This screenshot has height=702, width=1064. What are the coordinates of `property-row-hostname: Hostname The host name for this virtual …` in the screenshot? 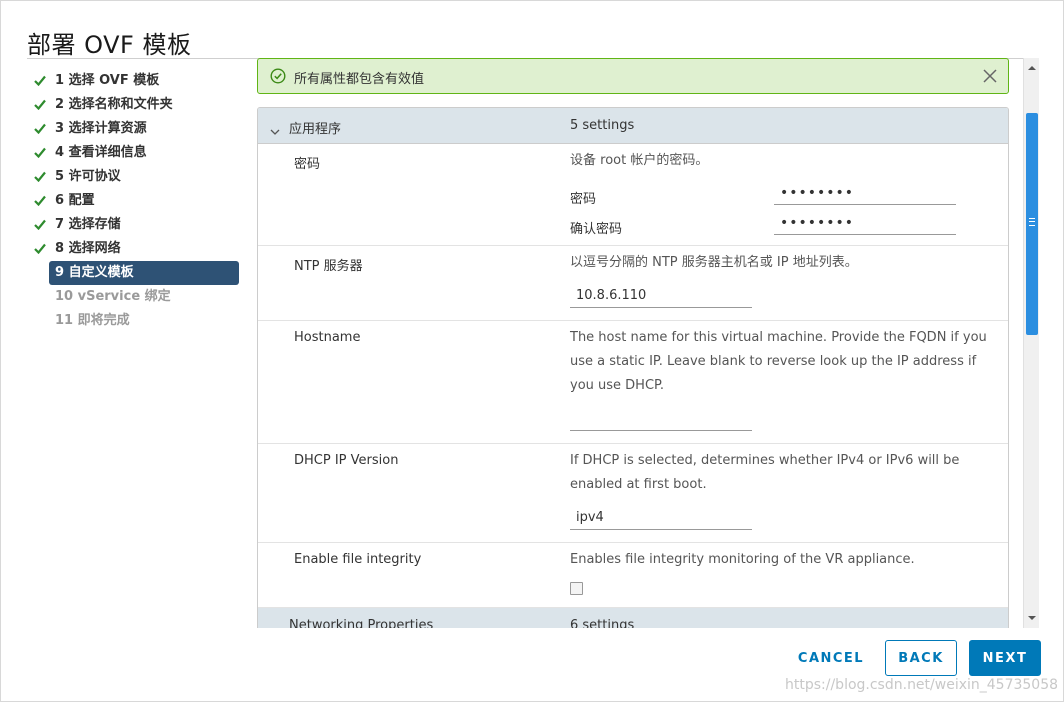 It's located at (633, 382).